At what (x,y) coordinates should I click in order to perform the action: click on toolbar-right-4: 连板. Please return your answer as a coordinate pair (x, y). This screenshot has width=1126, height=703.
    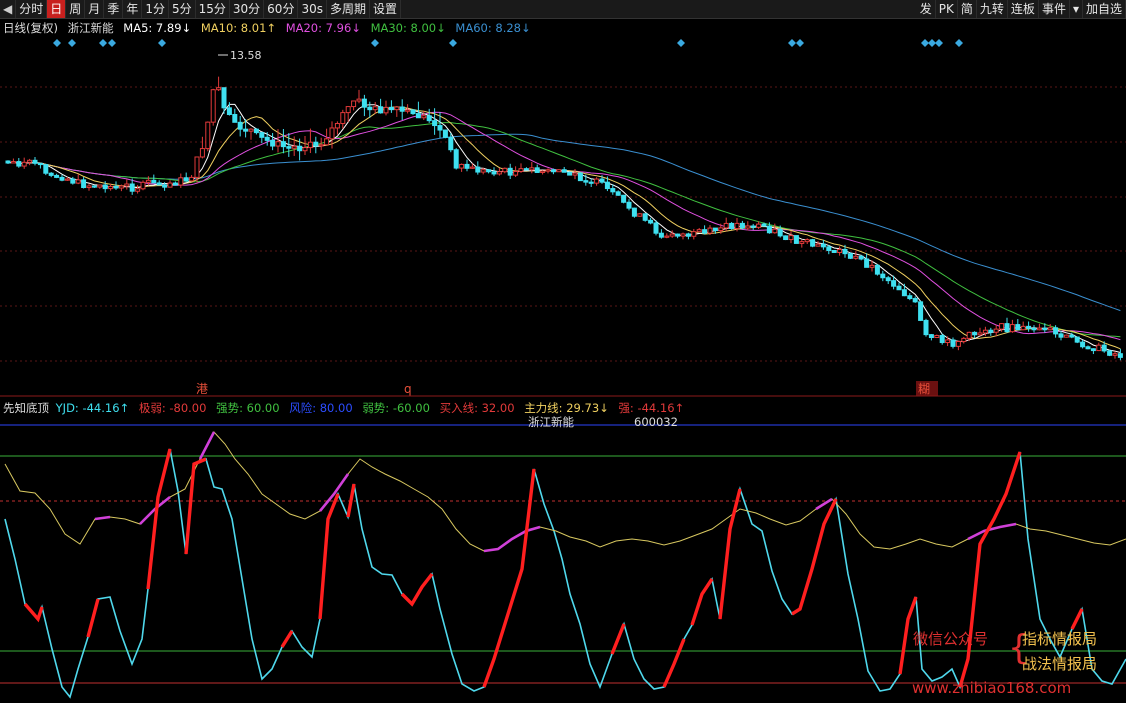
    Looking at the image, I should click on (1023, 9).